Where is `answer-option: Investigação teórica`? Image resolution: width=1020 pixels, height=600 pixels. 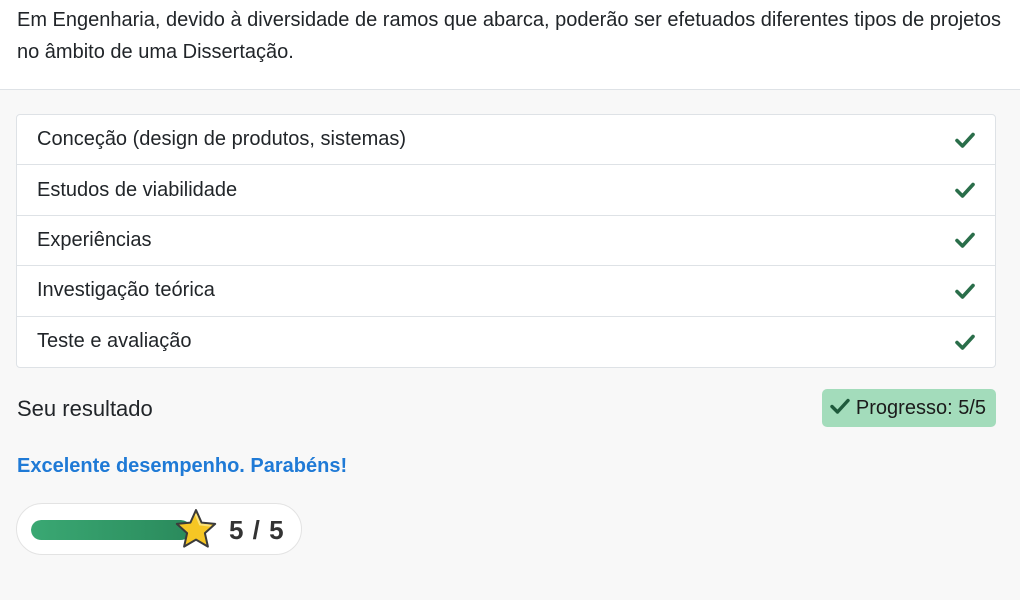 answer-option: Investigação teórica is located at coordinates (506, 291).